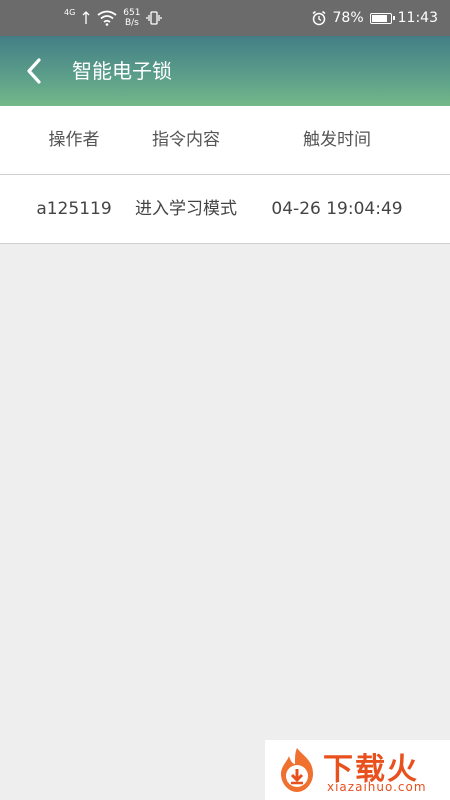  I want to click on network-type: 4G, so click(70, 12).